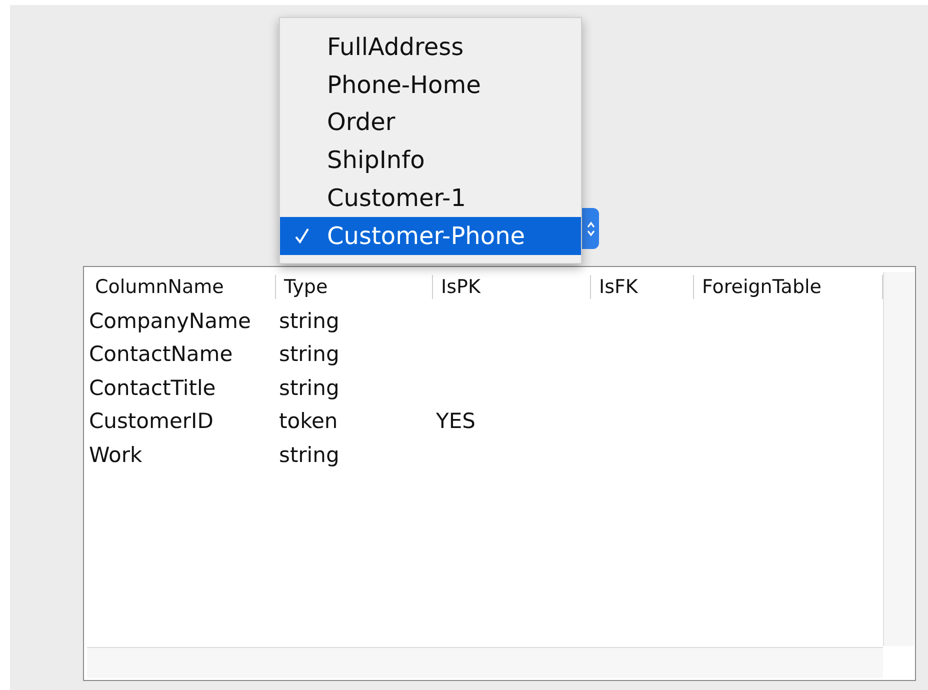 This screenshot has height=690, width=928. I want to click on table-cell: token, so click(308, 421).